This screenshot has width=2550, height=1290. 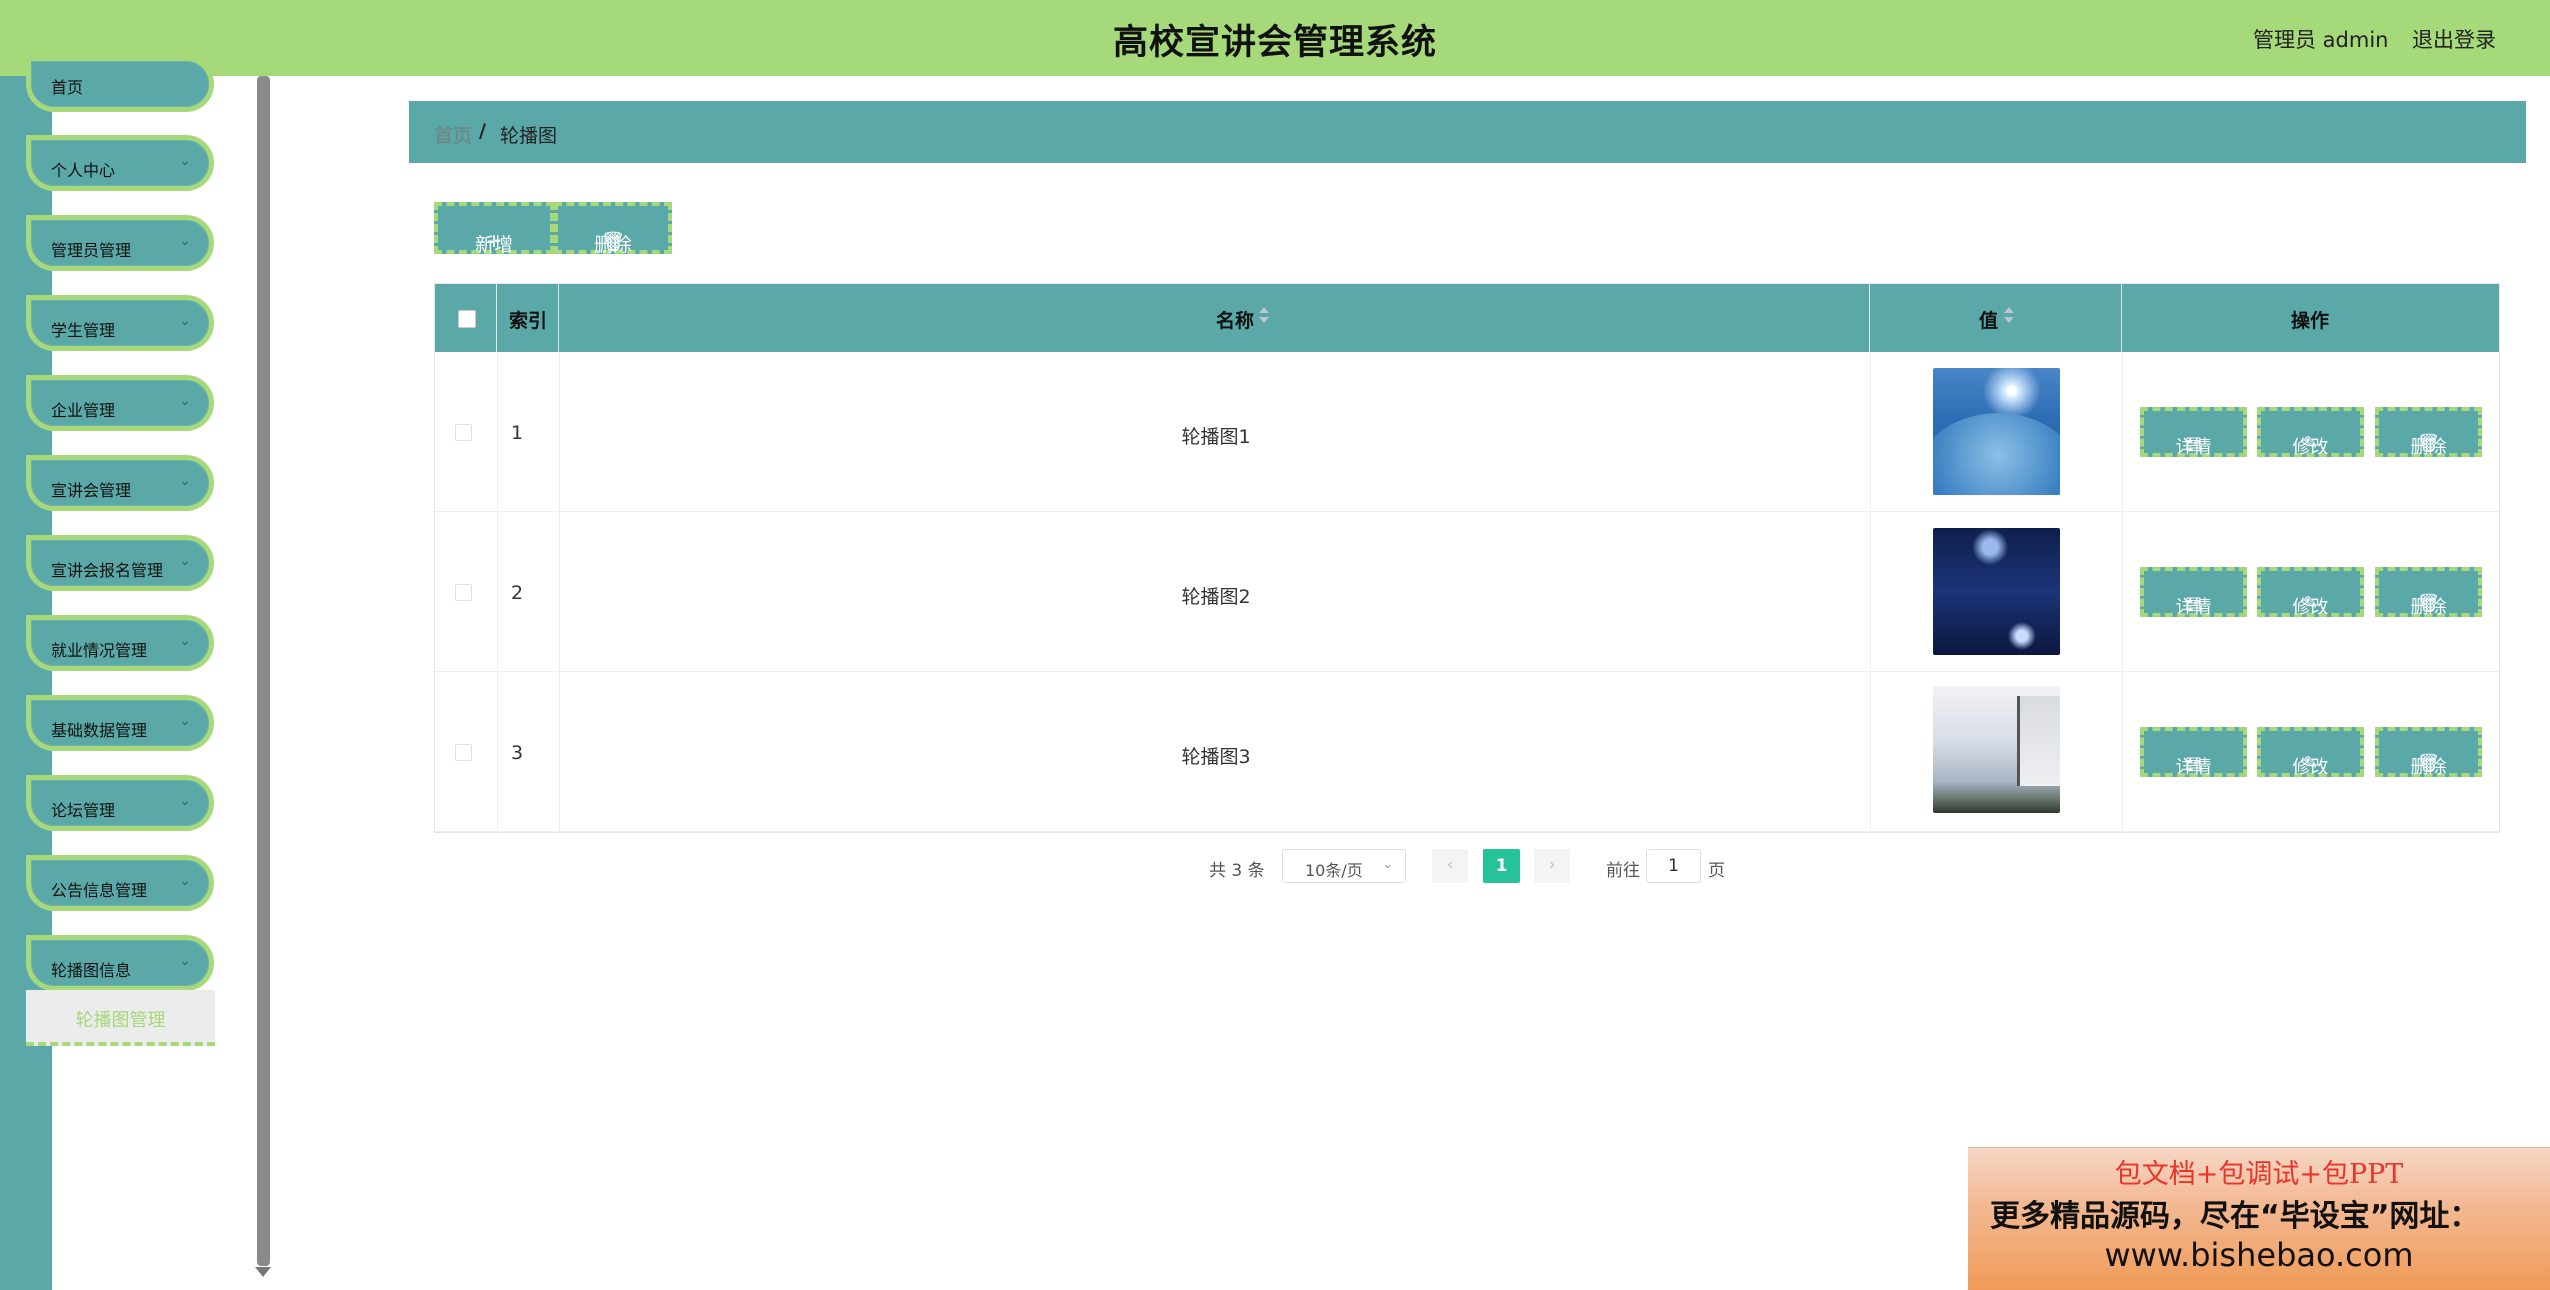 What do you see at coordinates (2259, 1174) in the screenshot?
I see `promo-line-1: 包文档+包调试+包PPT` at bounding box center [2259, 1174].